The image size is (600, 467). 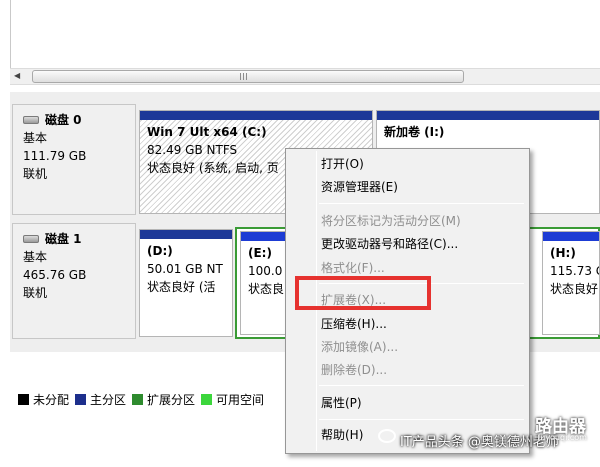 I want to click on volume-d-info: (D:) 50.01 GB NT 状态良好 (活, so click(x=186, y=267).